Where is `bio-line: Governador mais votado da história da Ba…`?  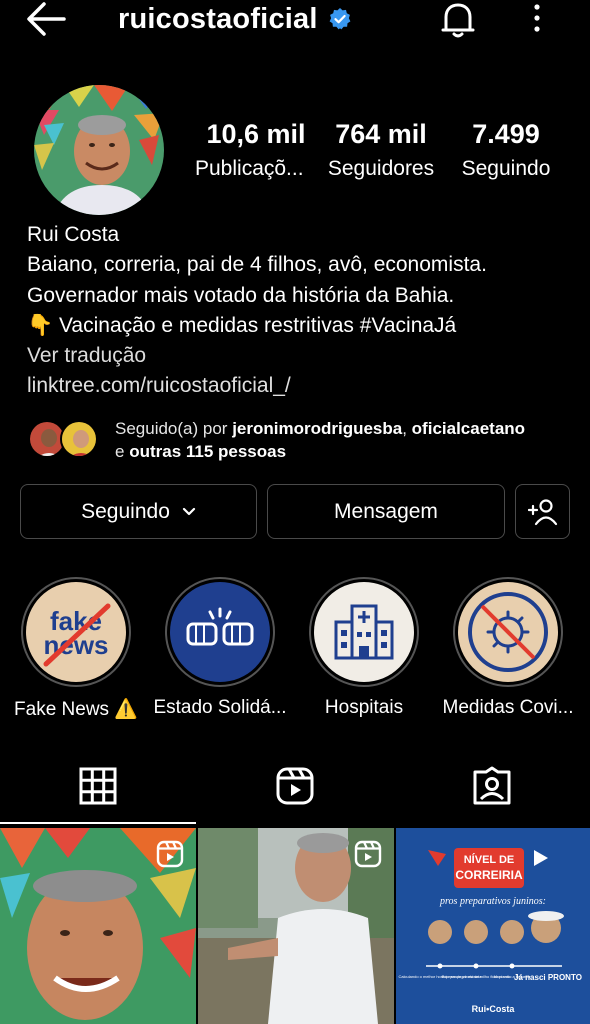 bio-line: Governador mais votado da história da Ba… is located at coordinates (241, 295).